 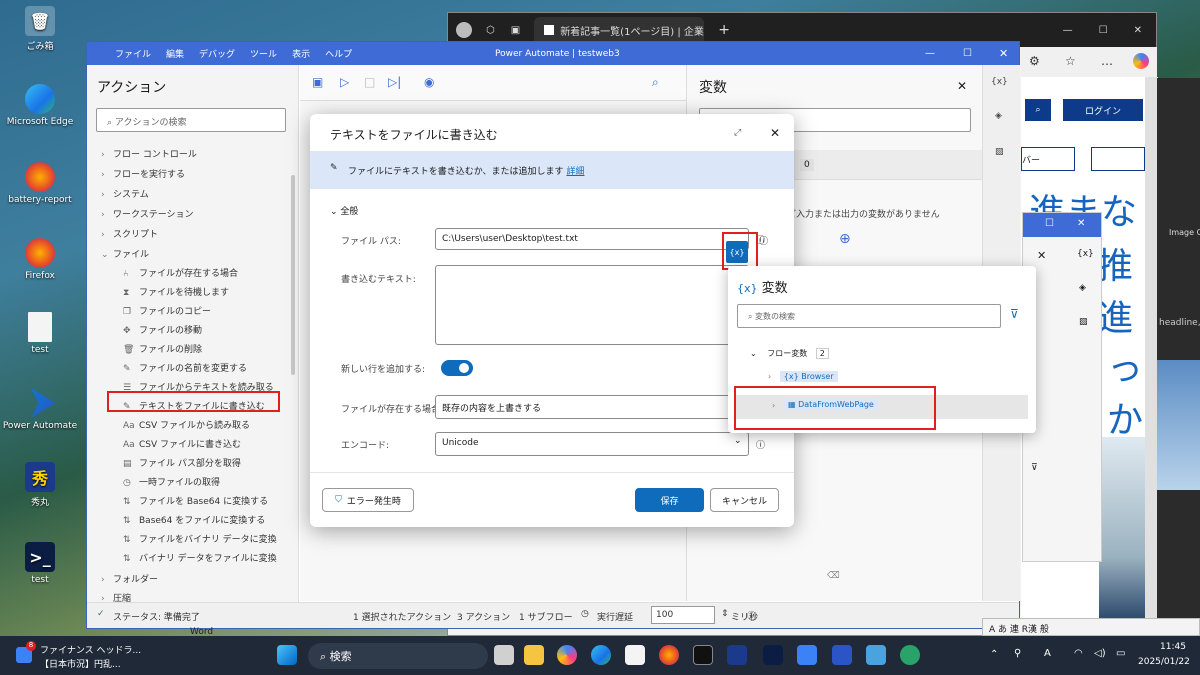 What do you see at coordinates (1173, 647) in the screenshot?
I see `clock-time: 11:45` at bounding box center [1173, 647].